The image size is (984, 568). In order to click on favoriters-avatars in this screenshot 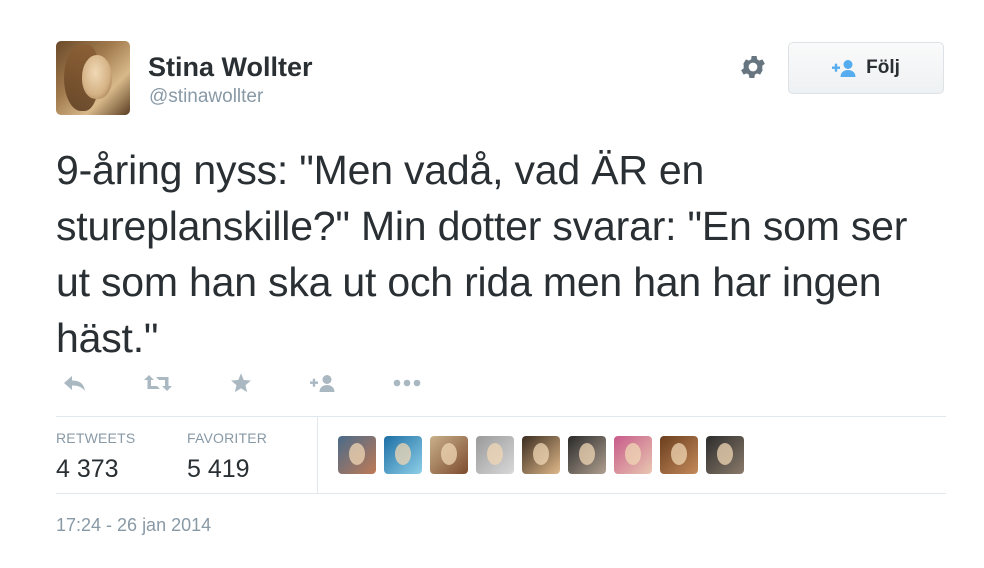, I will do `click(541, 455)`.